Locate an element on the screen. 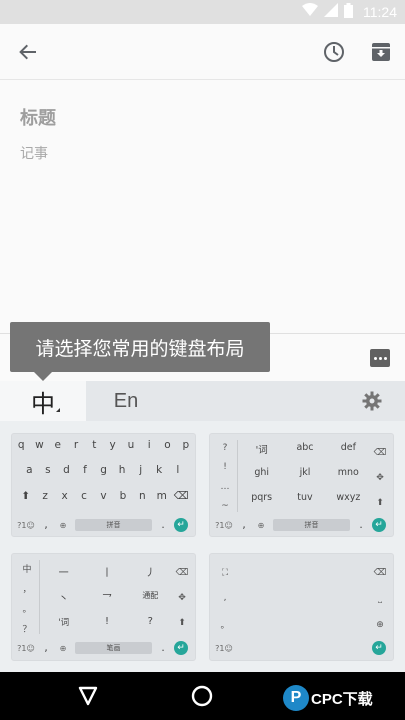 The height and width of the screenshot is (720, 405). key: ？ is located at coordinates (27, 629).